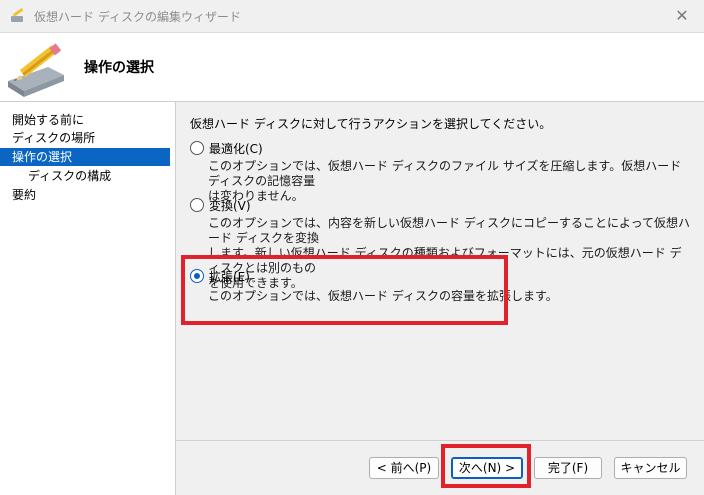 This screenshot has width=704, height=495. What do you see at coordinates (650, 468) in the screenshot?
I see `cancel-button: キャンセル` at bounding box center [650, 468].